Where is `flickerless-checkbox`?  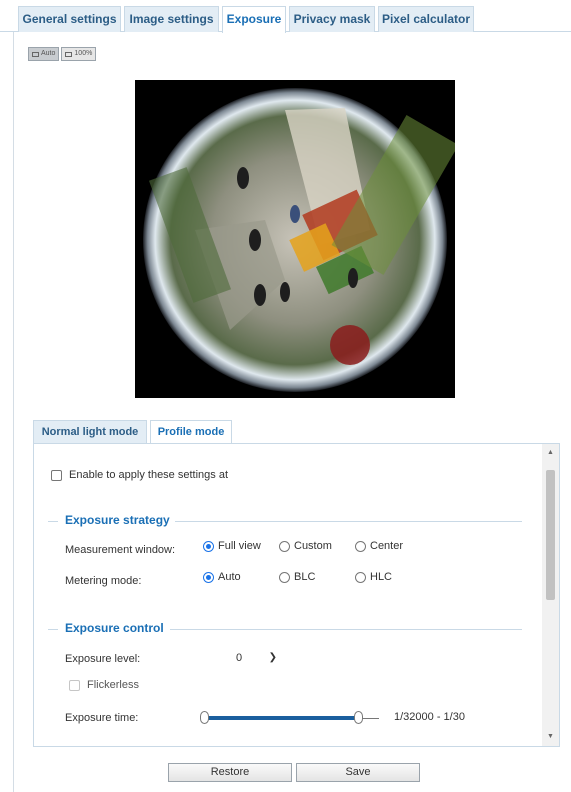 flickerless-checkbox is located at coordinates (74, 685).